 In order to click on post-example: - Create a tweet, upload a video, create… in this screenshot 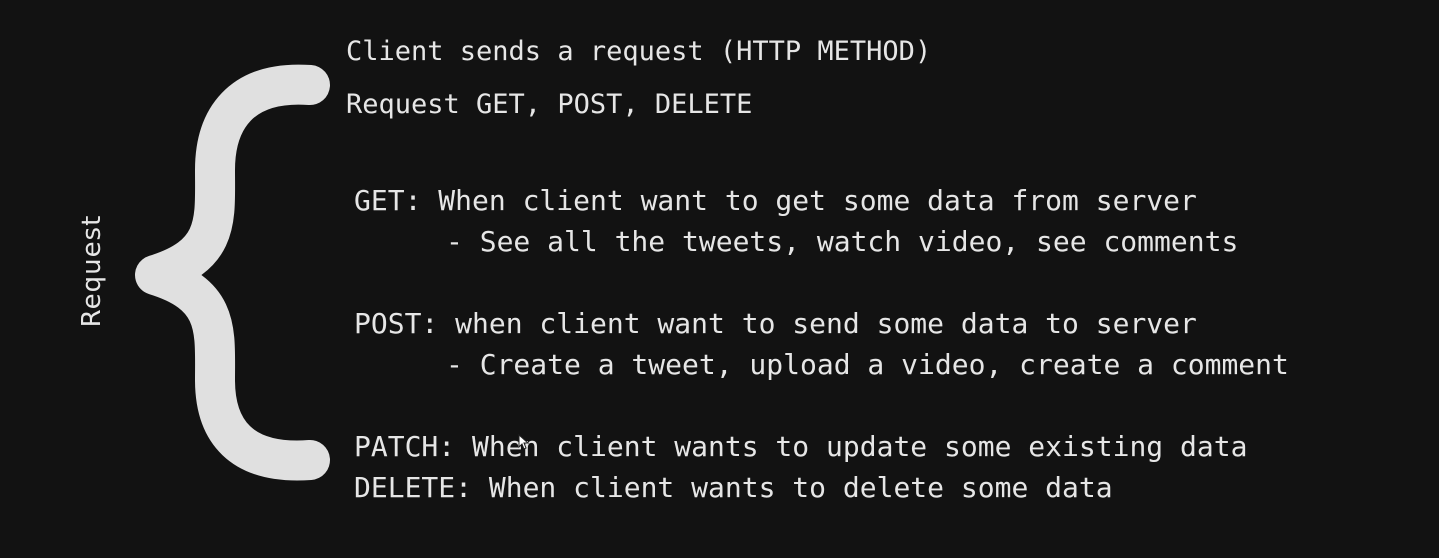, I will do `click(867, 364)`.